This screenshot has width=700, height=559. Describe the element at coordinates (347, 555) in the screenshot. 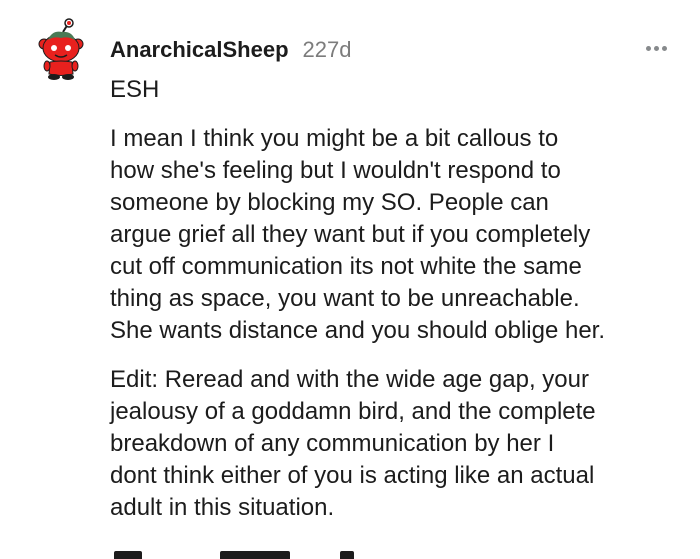

I see `action-icon` at that location.